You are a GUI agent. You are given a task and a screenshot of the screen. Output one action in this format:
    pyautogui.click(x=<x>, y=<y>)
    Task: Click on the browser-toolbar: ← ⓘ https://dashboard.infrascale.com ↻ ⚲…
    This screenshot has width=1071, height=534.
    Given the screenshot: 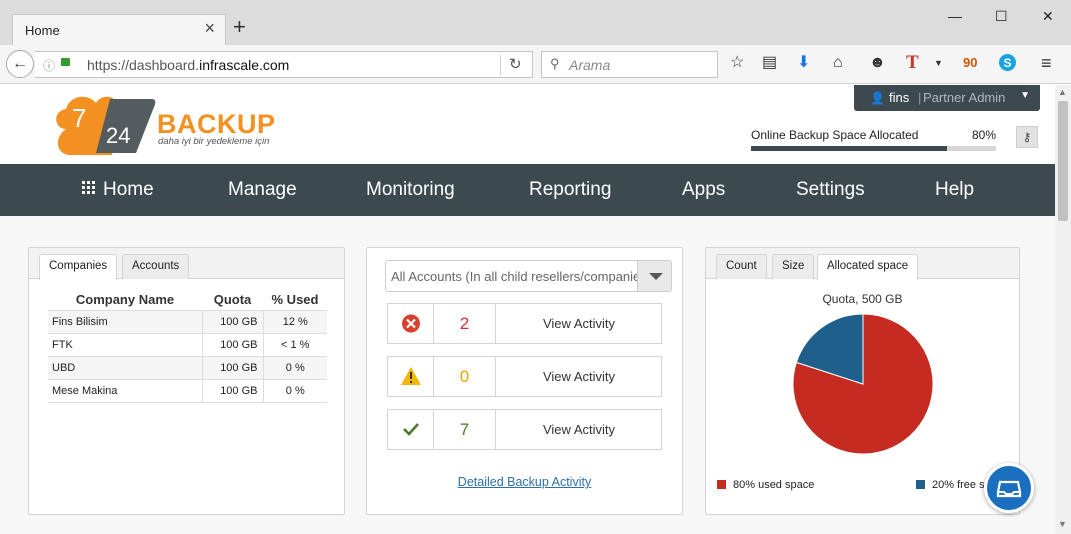 What is the action you would take?
    pyautogui.click(x=535, y=64)
    